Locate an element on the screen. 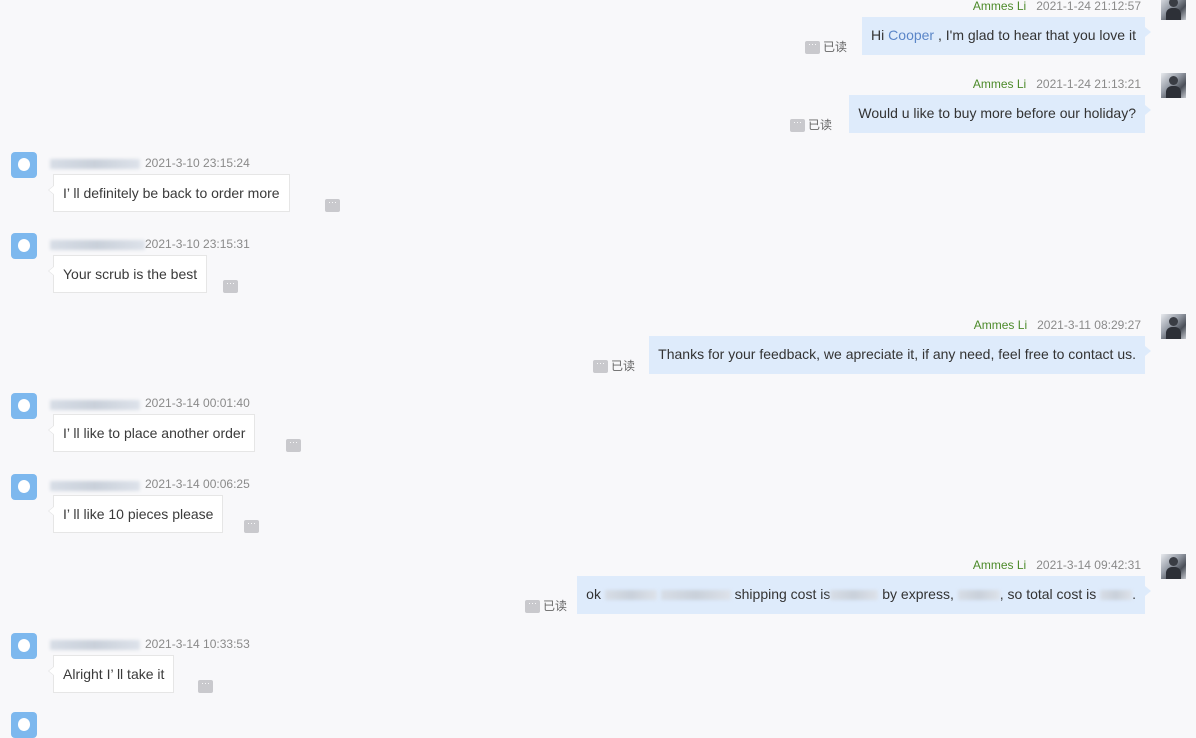  message-meta: 2021-3-14 00:01:40 is located at coordinates (197, 403).